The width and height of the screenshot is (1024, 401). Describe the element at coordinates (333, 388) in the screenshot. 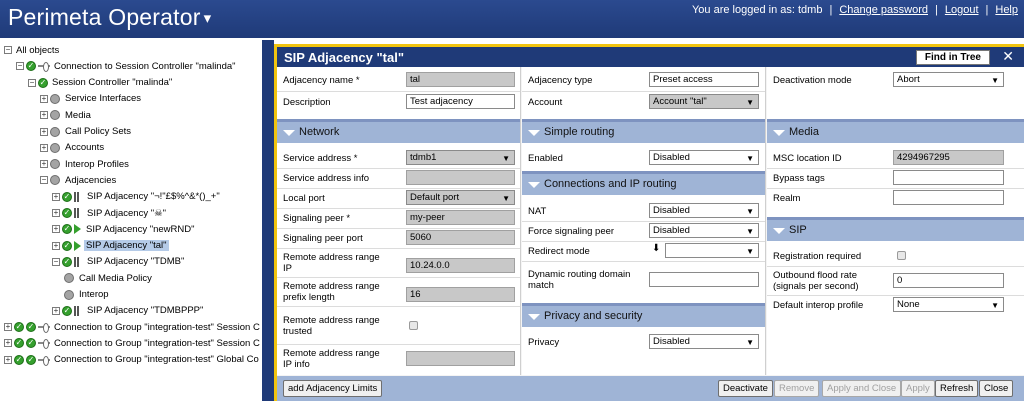

I see `add-adjacency-limits-button: add Adjacency Limits` at that location.